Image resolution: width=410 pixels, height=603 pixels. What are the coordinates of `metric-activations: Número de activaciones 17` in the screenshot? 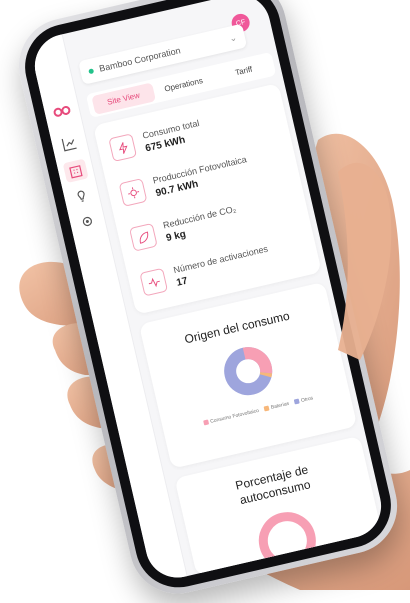 It's located at (205, 270).